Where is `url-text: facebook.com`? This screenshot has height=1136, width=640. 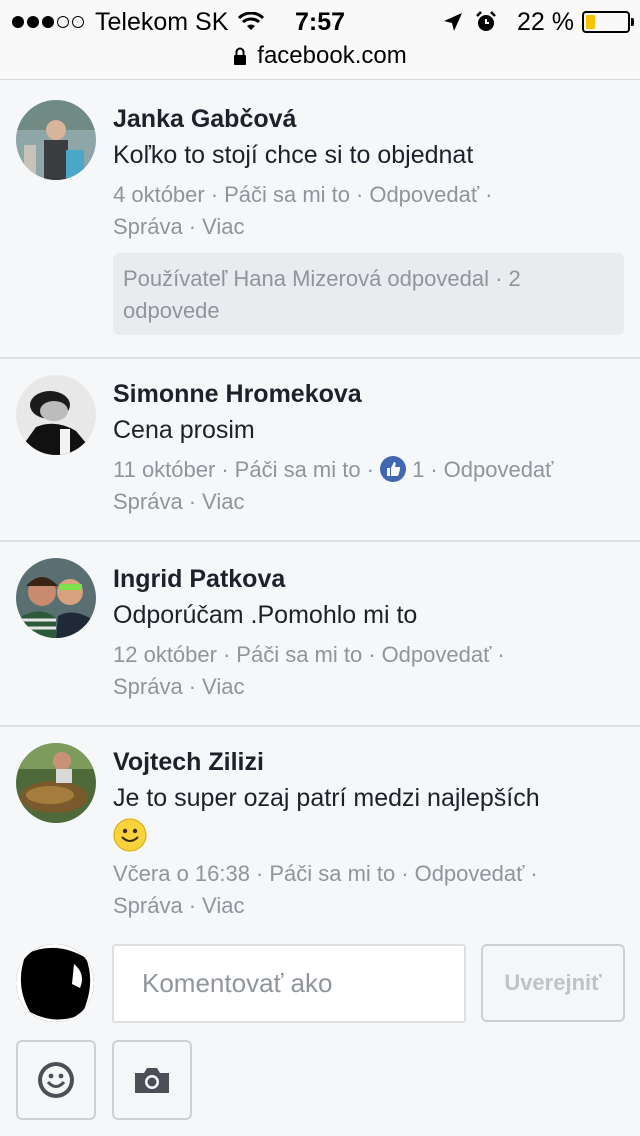 url-text: facebook.com is located at coordinates (332, 55).